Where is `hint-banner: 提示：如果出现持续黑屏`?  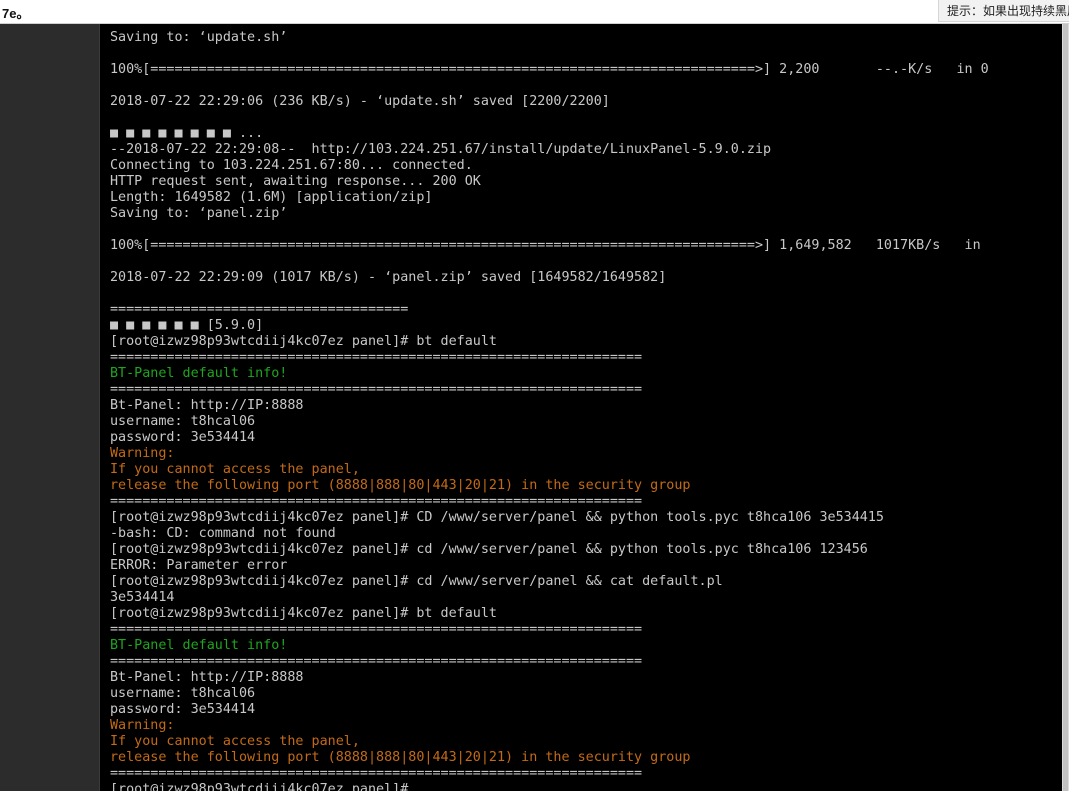
hint-banner: 提示：如果出现持续黑屏 is located at coordinates (1003, 11).